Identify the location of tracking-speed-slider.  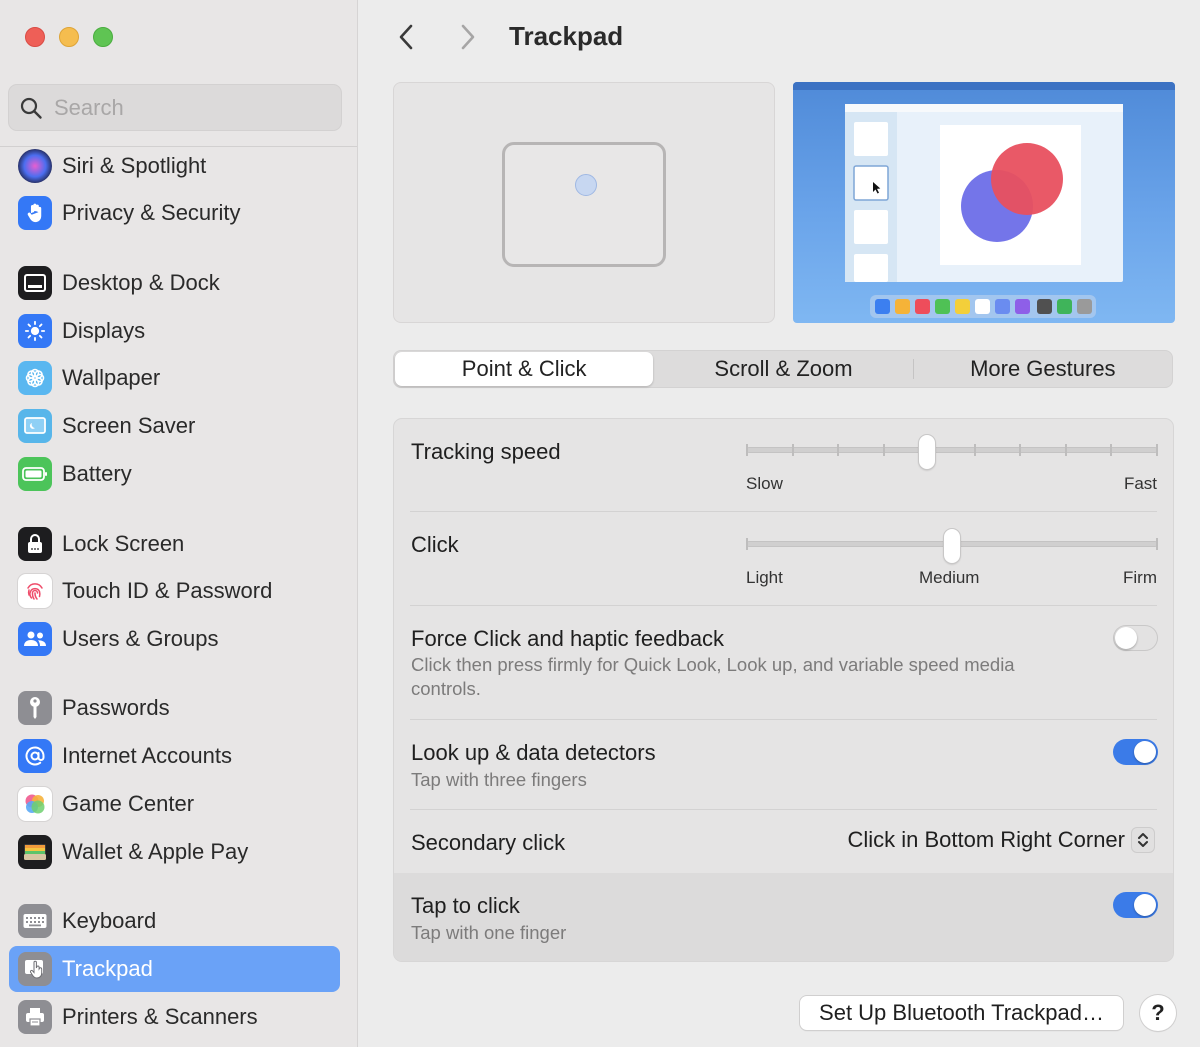
(952, 453).